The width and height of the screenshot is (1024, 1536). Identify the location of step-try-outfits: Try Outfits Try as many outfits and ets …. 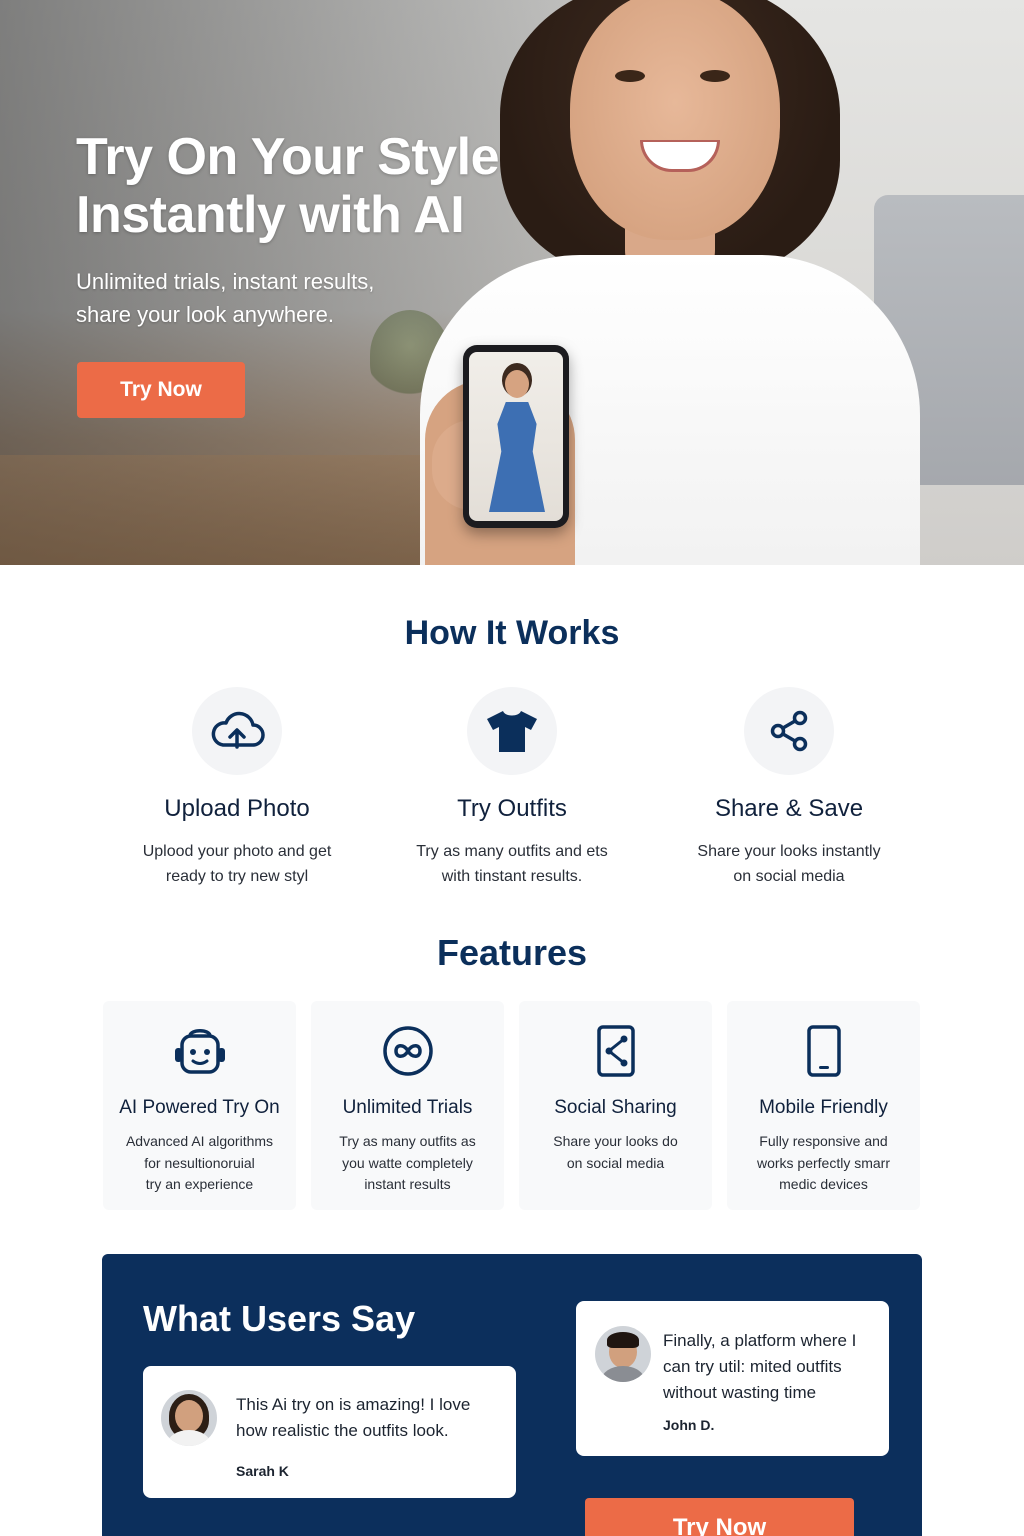
(512, 788).